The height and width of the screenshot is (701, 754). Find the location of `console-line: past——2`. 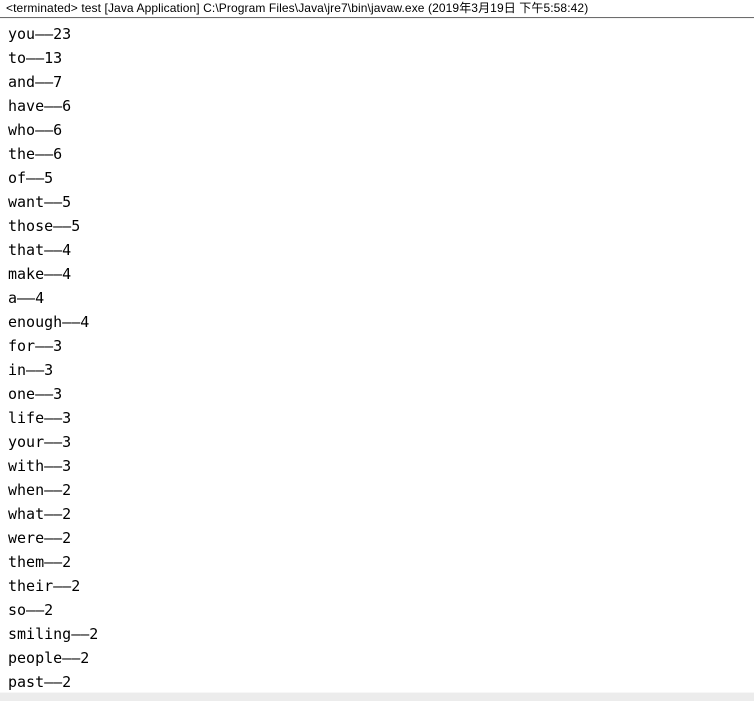

console-line: past——2 is located at coordinates (40, 681).